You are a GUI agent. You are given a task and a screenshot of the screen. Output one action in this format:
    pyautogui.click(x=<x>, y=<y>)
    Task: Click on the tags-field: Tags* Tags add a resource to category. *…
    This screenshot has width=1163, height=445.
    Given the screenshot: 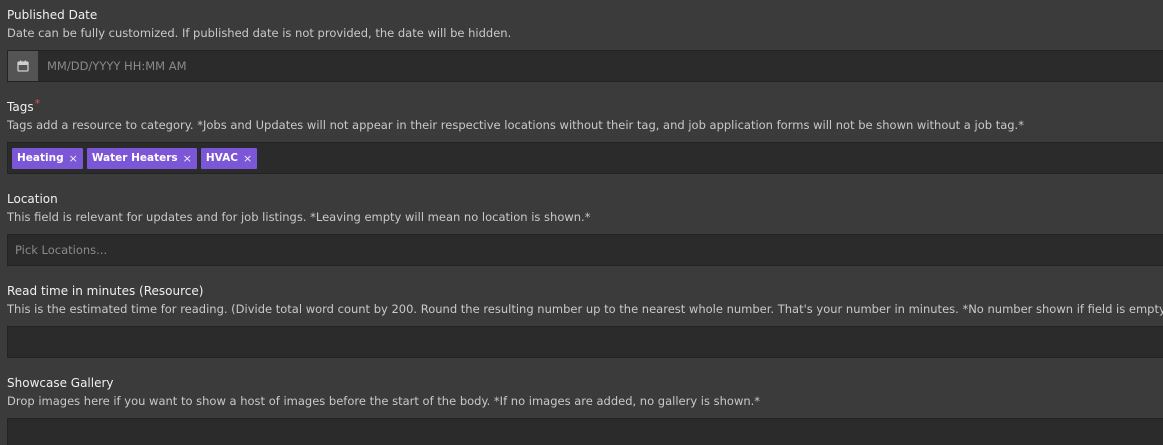 What is the action you would take?
    pyautogui.click(x=585, y=114)
    